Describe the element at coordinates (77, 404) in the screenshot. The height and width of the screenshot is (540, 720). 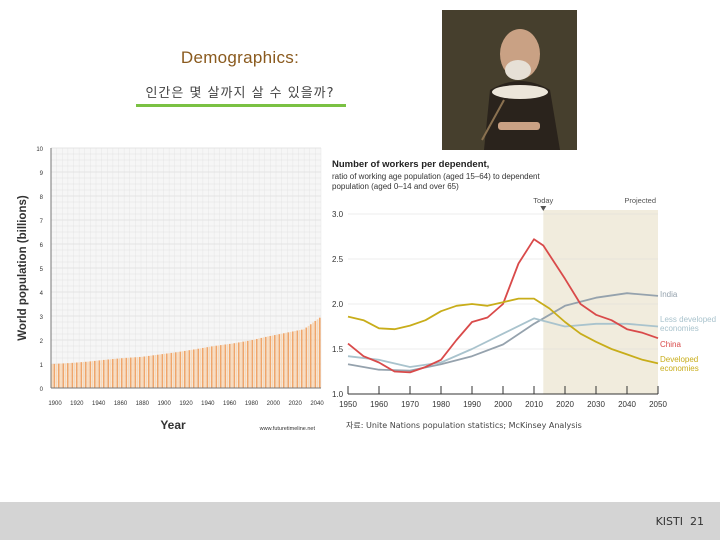
I see `pop-x-tick-label: 1920` at that location.